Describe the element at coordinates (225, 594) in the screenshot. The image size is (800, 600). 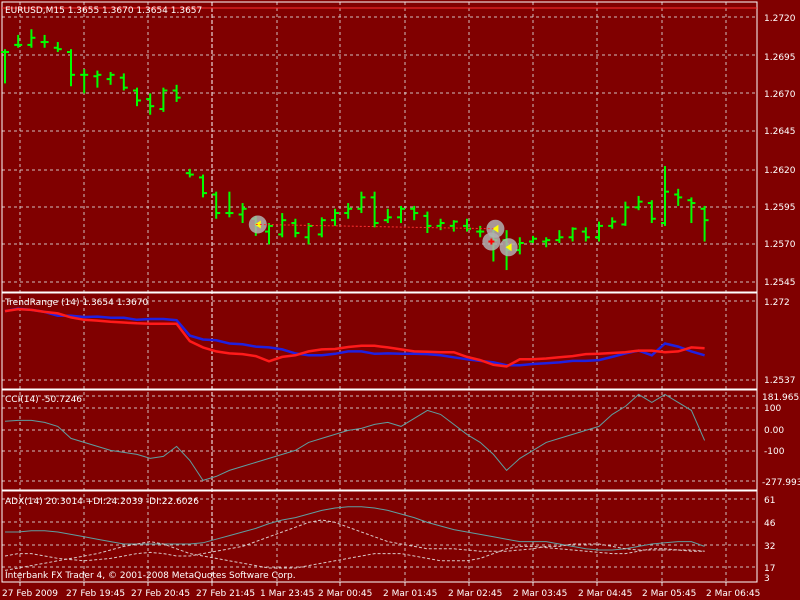
I see `time-tick: 27 Feb 21:45` at that location.